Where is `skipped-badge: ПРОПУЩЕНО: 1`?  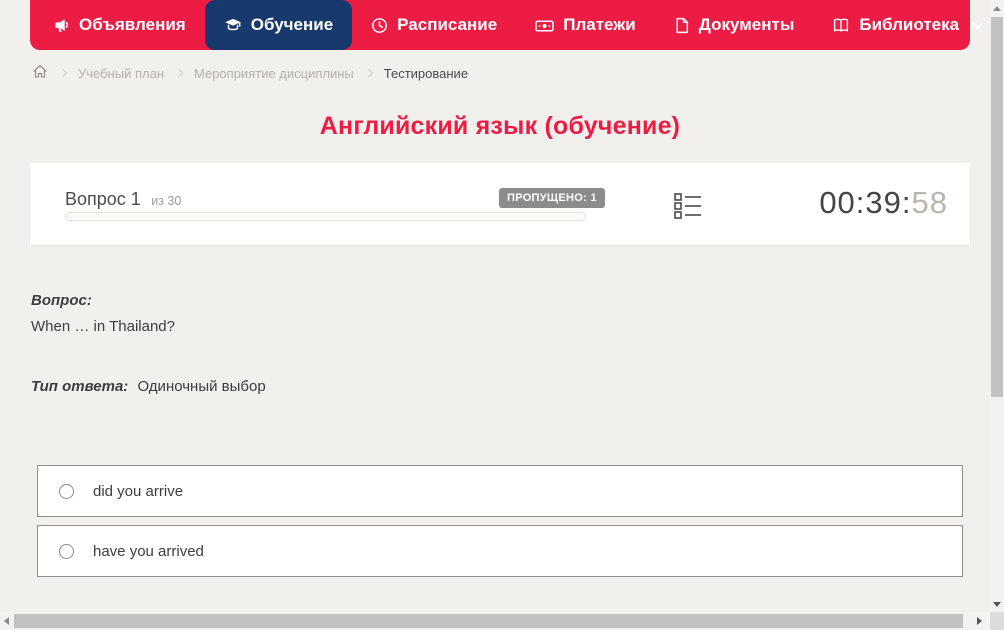
skipped-badge: ПРОПУЩЕНО: 1 is located at coordinates (552, 198).